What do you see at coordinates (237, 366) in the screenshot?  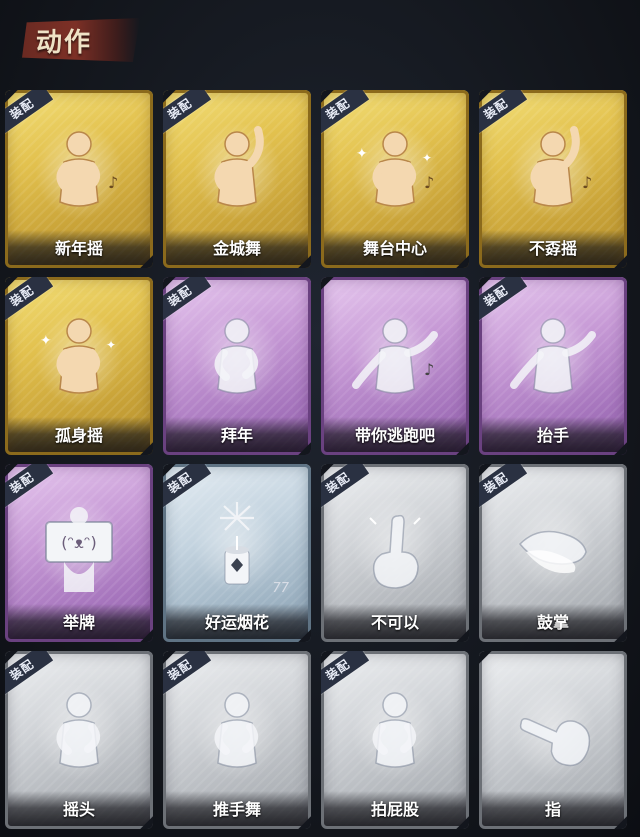 I see `emote-card: 拜年 装配` at bounding box center [237, 366].